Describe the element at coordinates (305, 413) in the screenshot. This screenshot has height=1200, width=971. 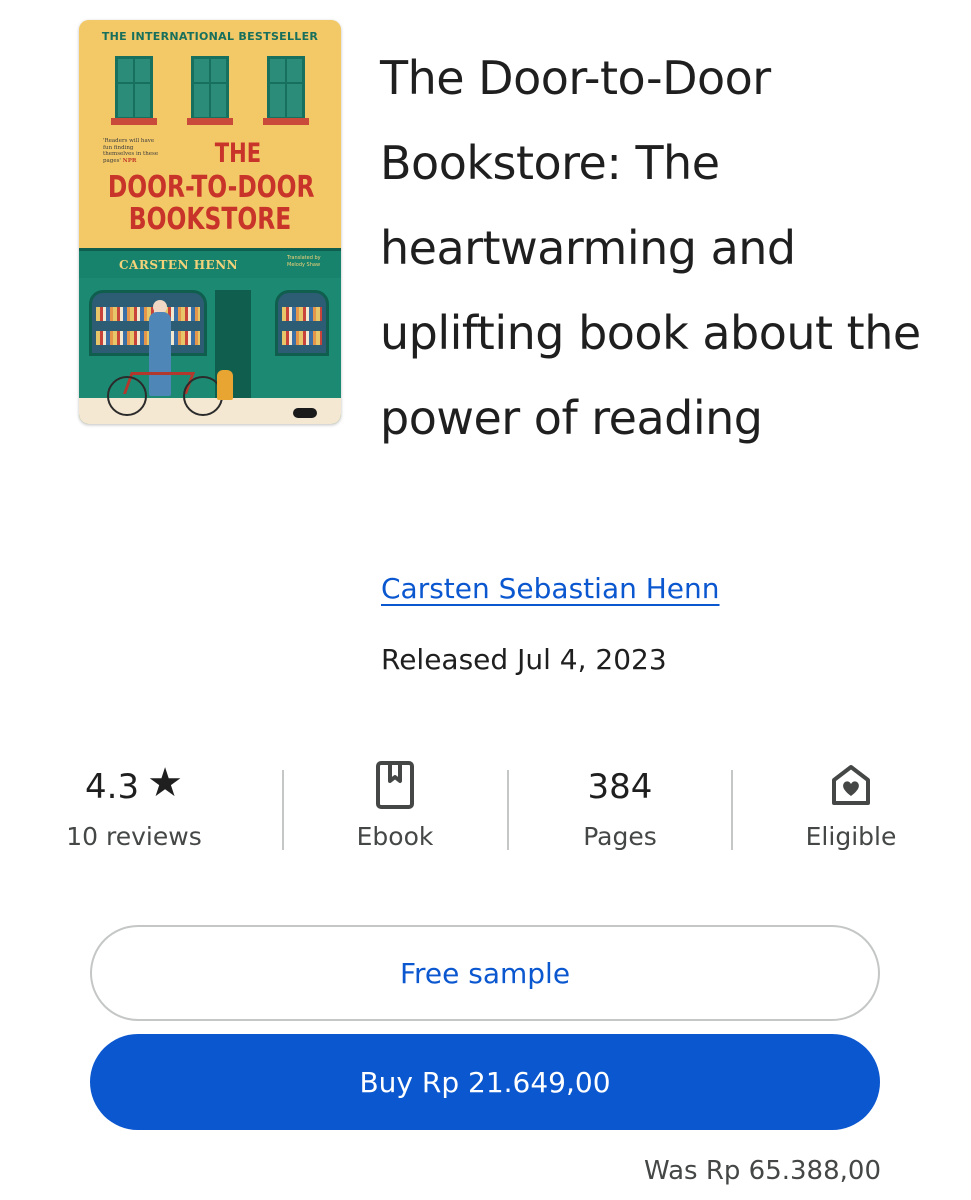
I see `cover-cat` at that location.